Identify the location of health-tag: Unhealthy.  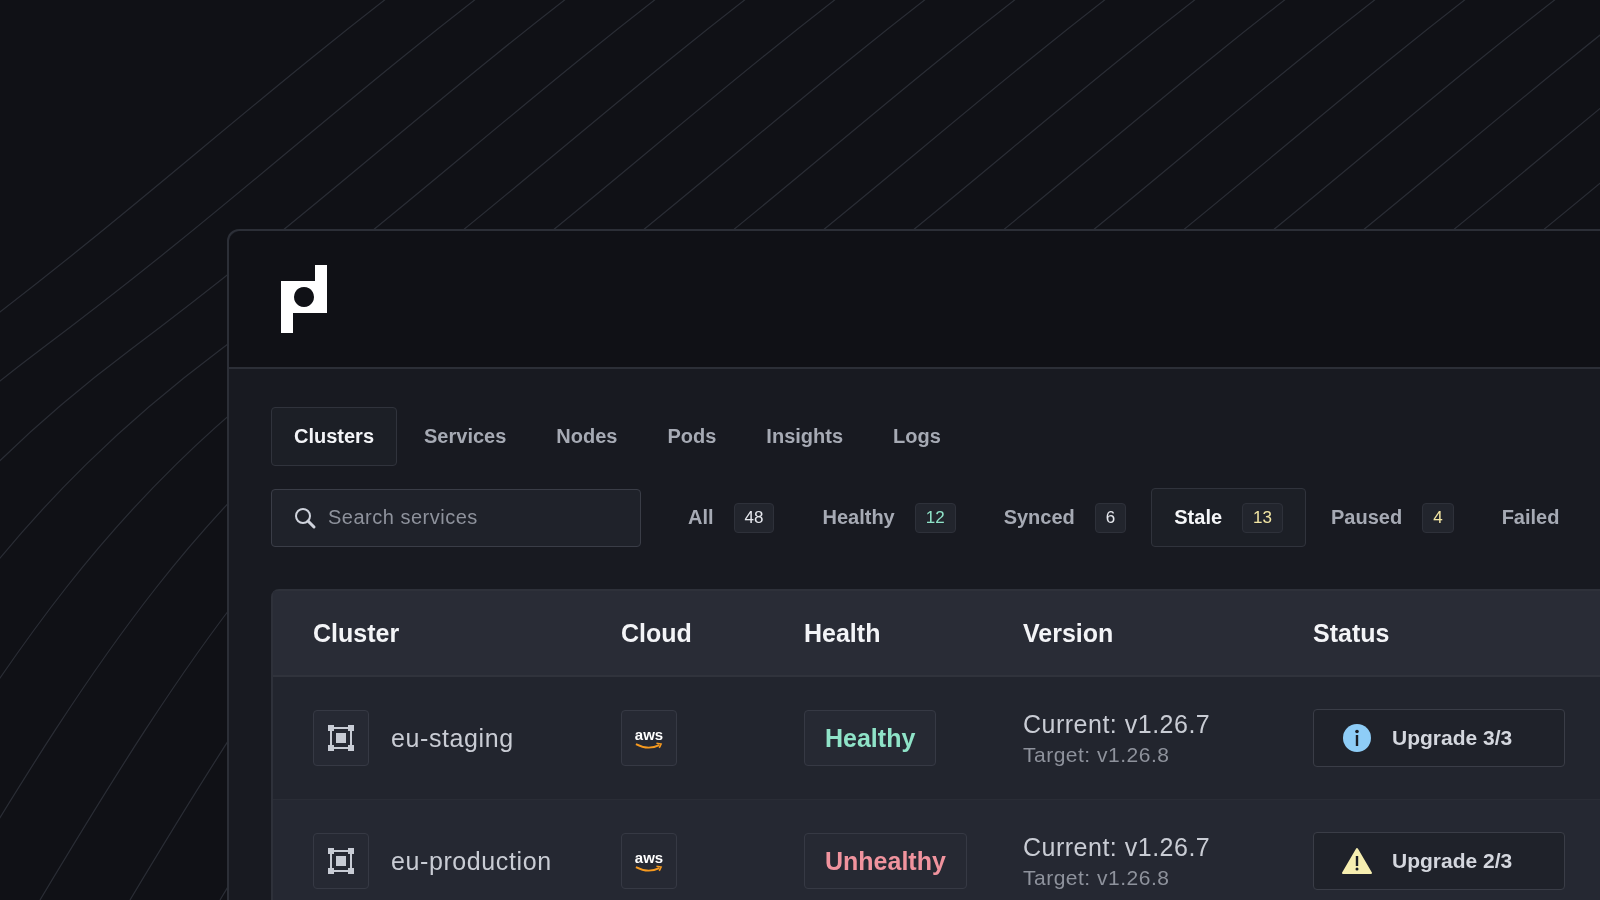
(885, 861).